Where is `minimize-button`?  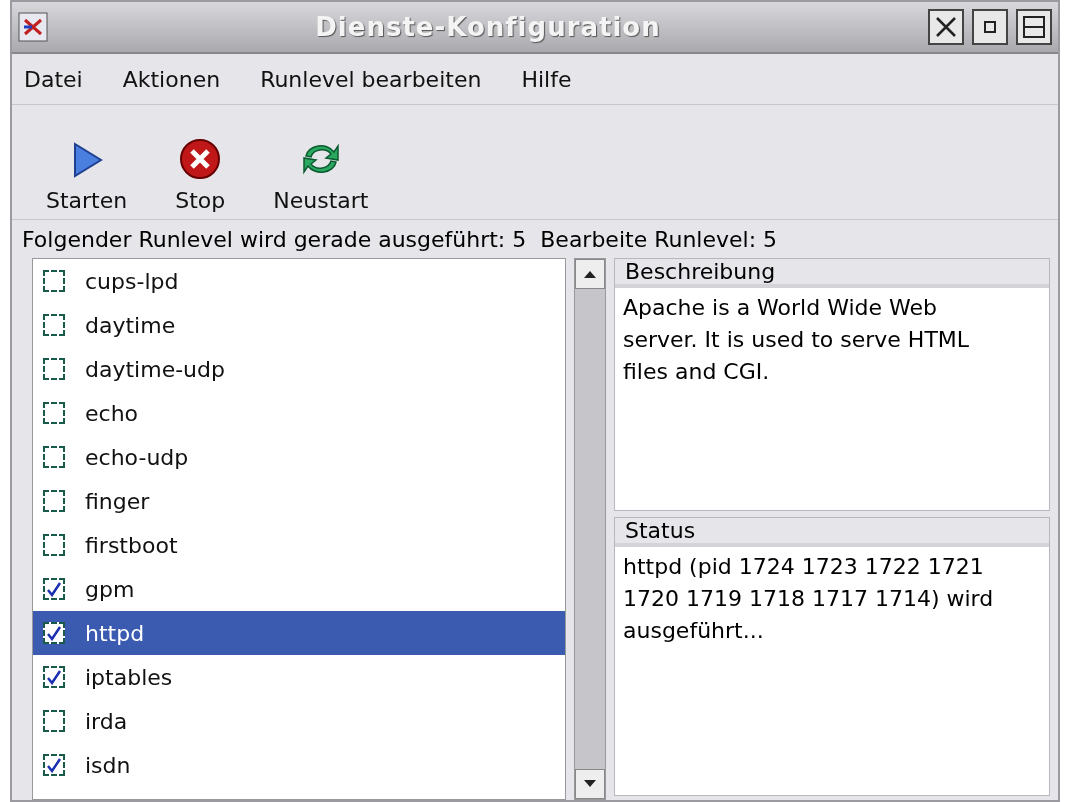 minimize-button is located at coordinates (990, 27).